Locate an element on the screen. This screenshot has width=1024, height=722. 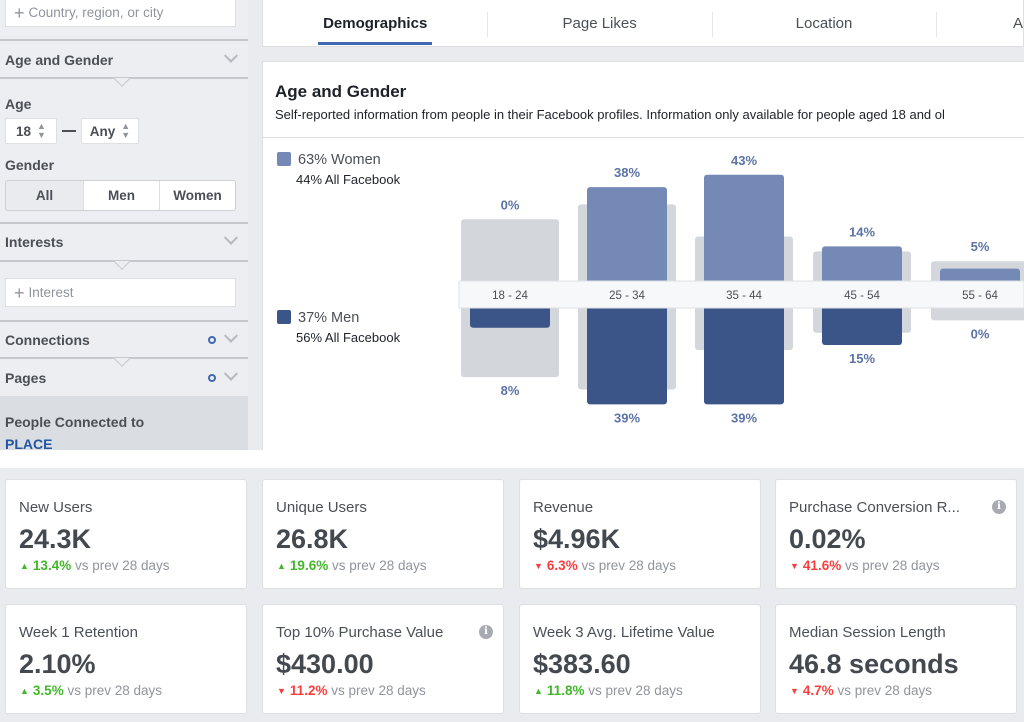
plus-icon: + is located at coordinates (19, 12).